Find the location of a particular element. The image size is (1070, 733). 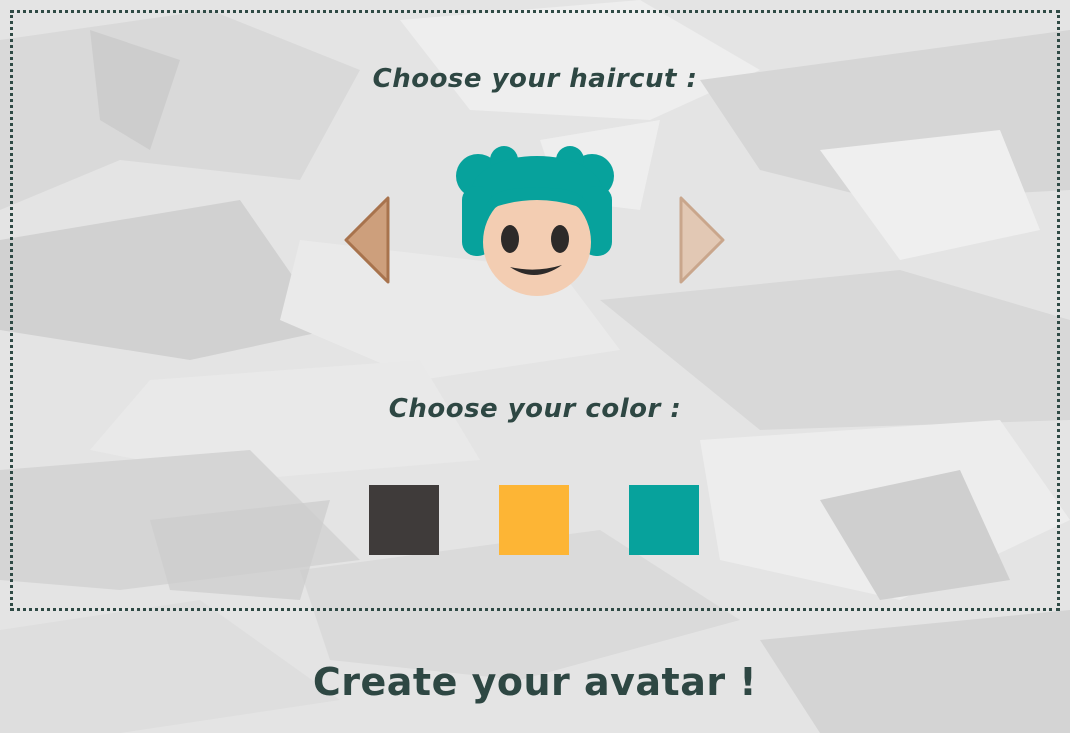

color-swatch-dark-gray is located at coordinates (404, 520).